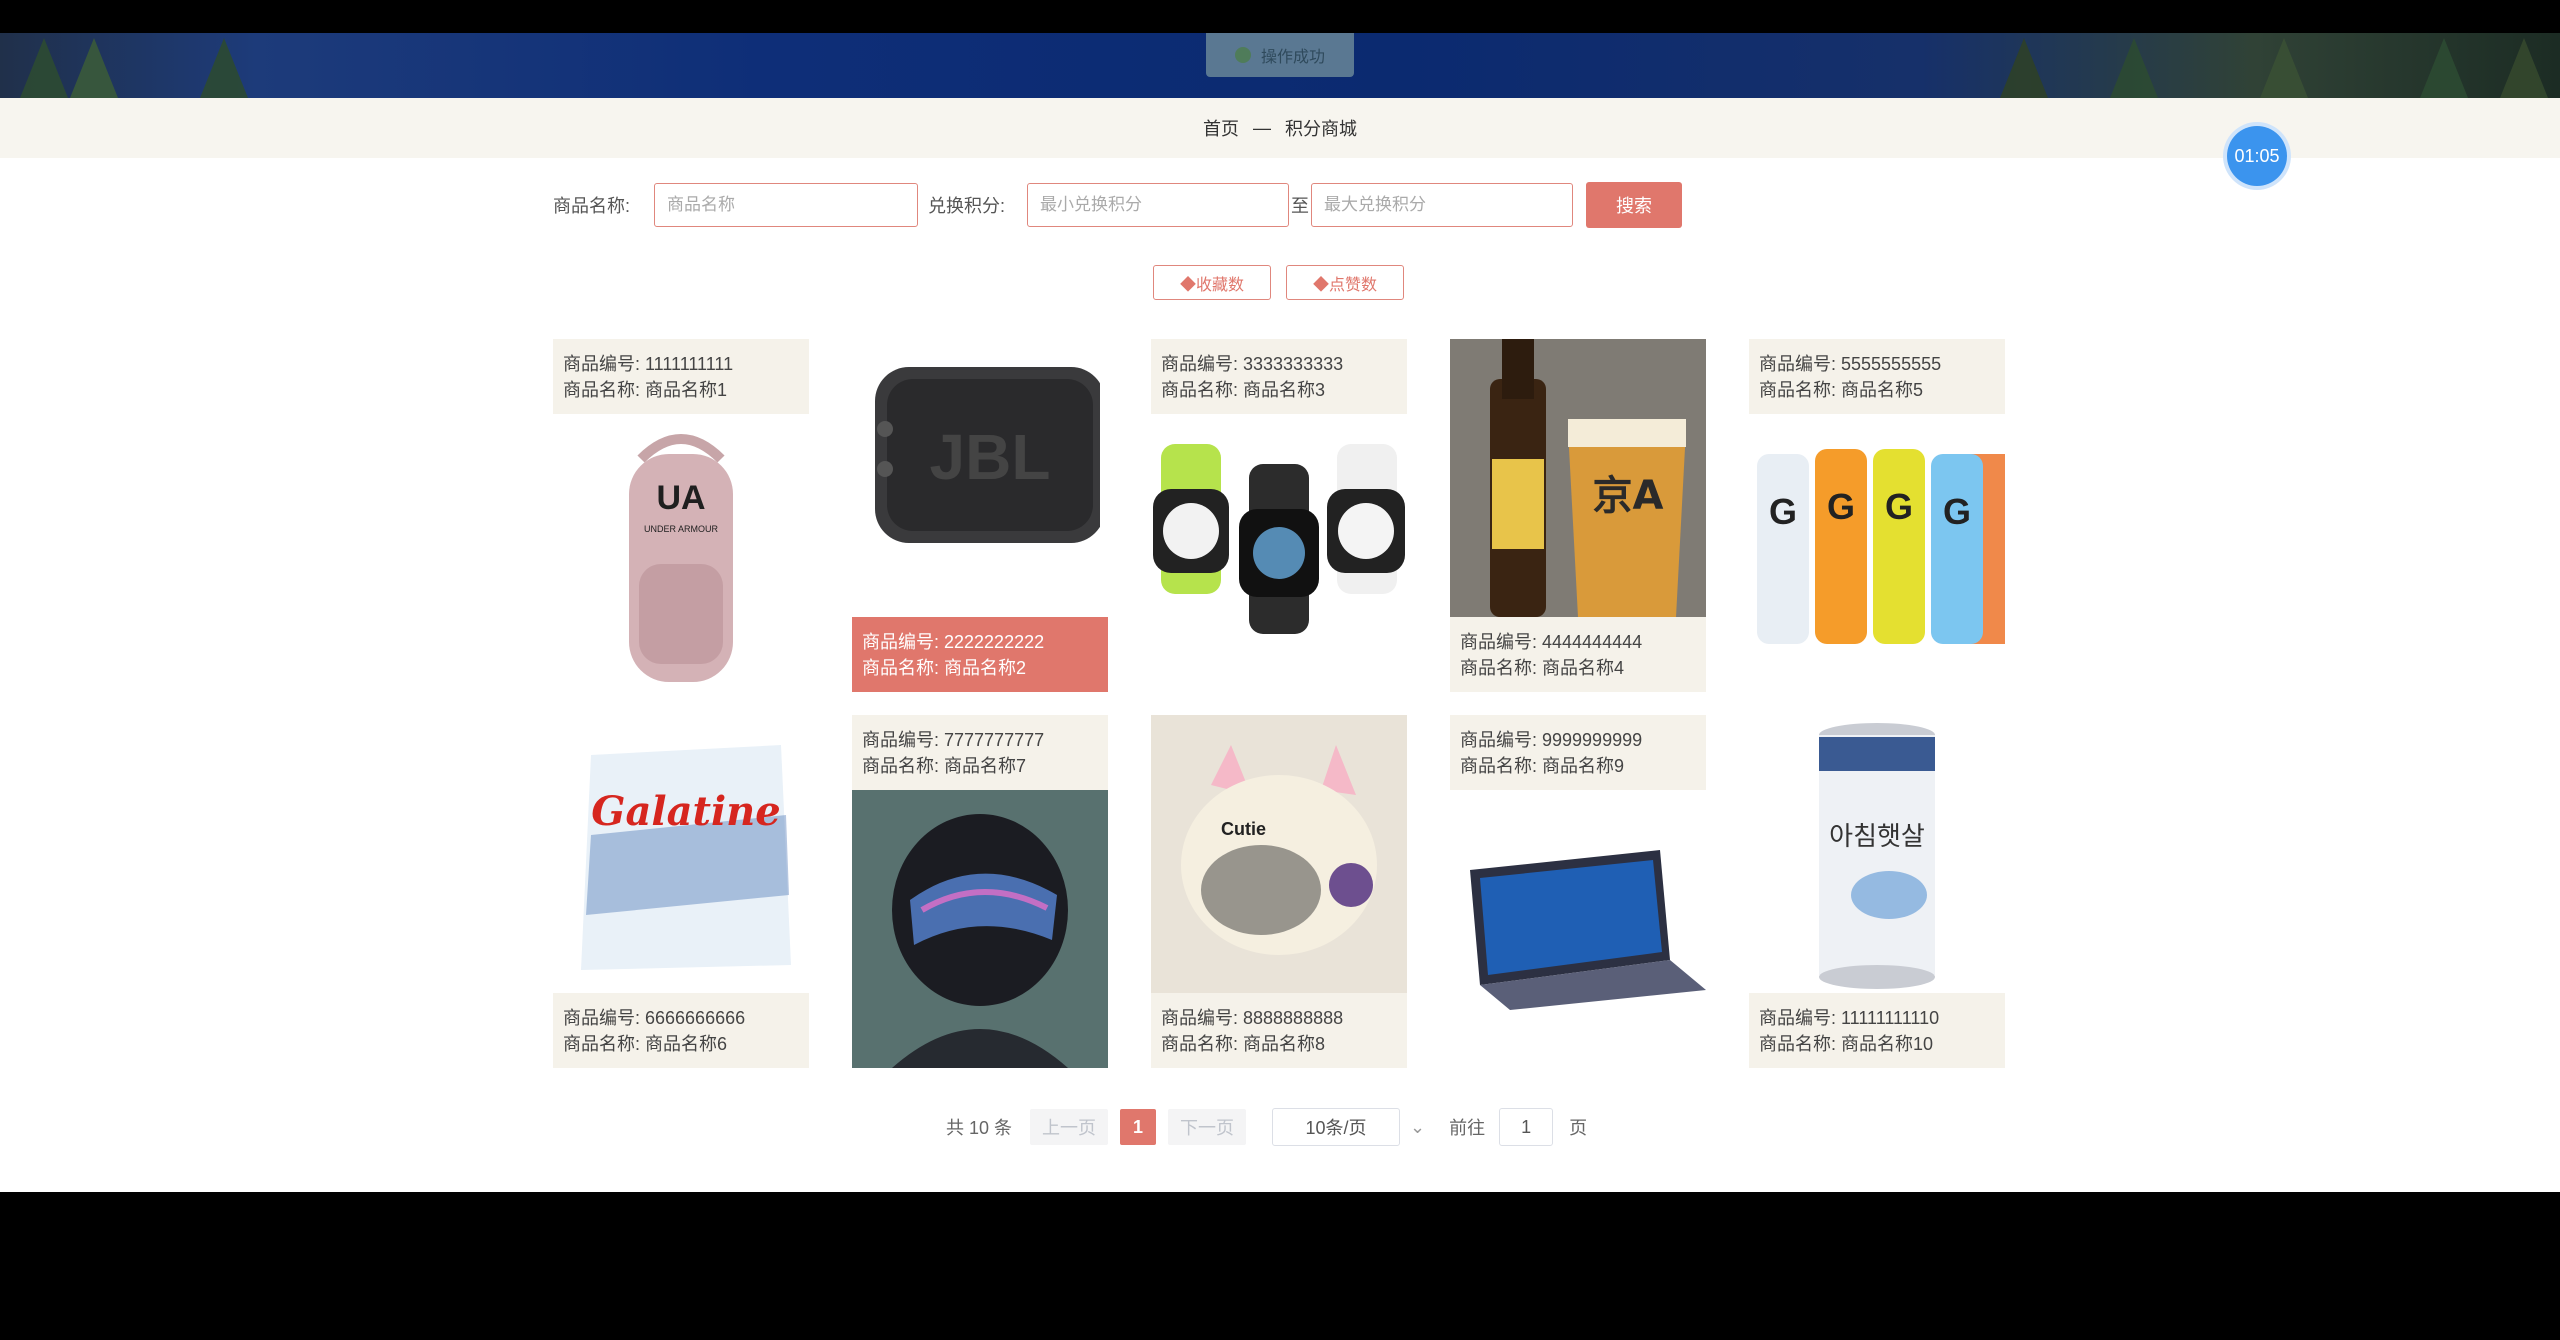 This screenshot has height=1340, width=2560. Describe the element at coordinates (1158, 205) in the screenshot. I see `min-points-input` at that location.